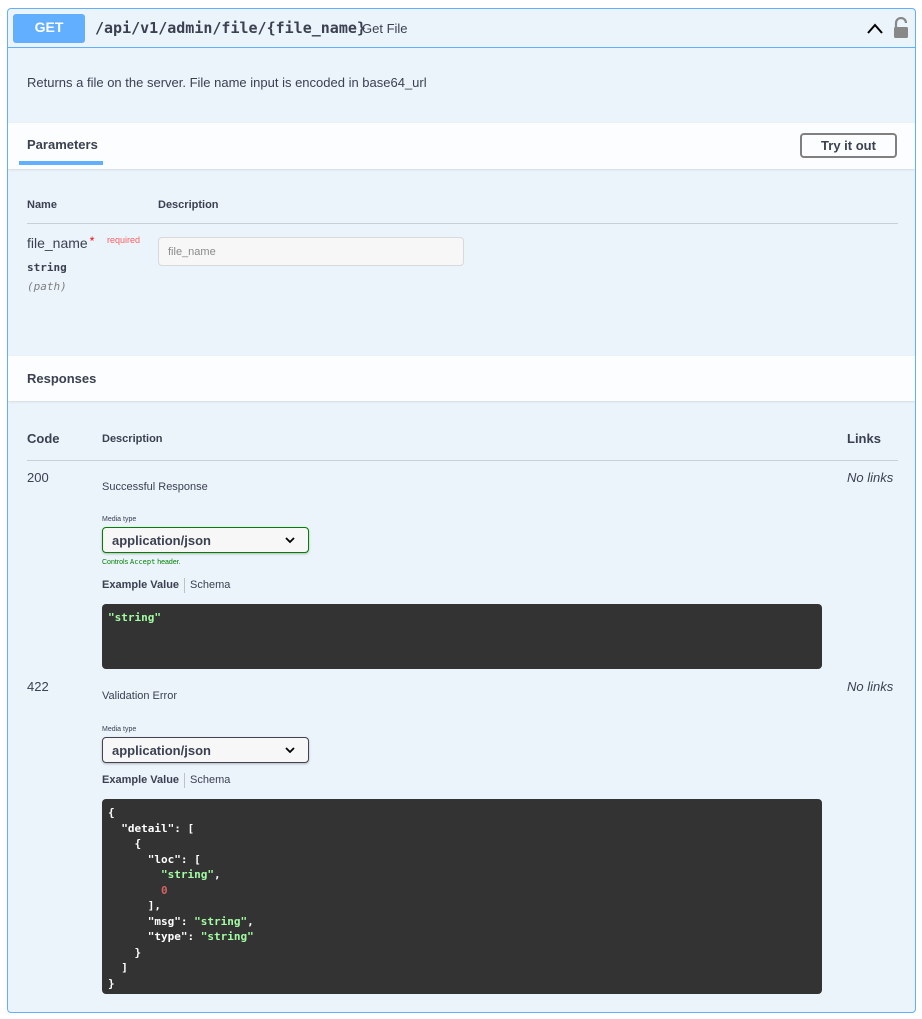 The width and height of the screenshot is (922, 1019). Describe the element at coordinates (92, 241) in the screenshot. I see `required-star: *` at that location.